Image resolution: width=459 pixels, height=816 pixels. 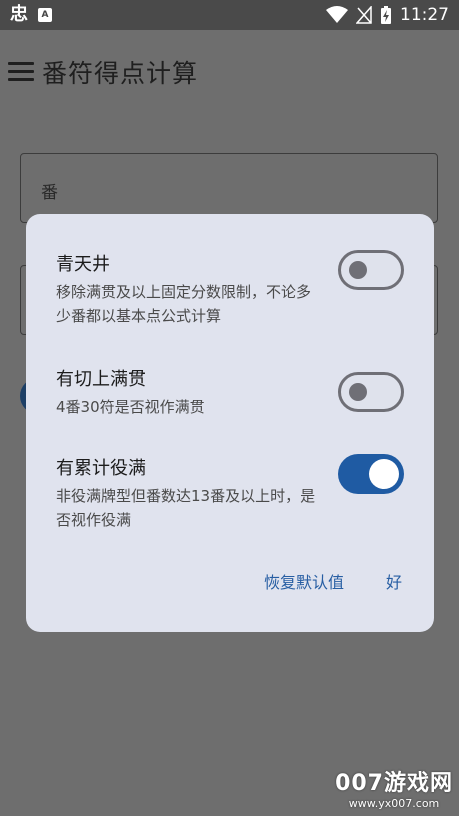 I want to click on battery-charging-icon, so click(x=386, y=15).